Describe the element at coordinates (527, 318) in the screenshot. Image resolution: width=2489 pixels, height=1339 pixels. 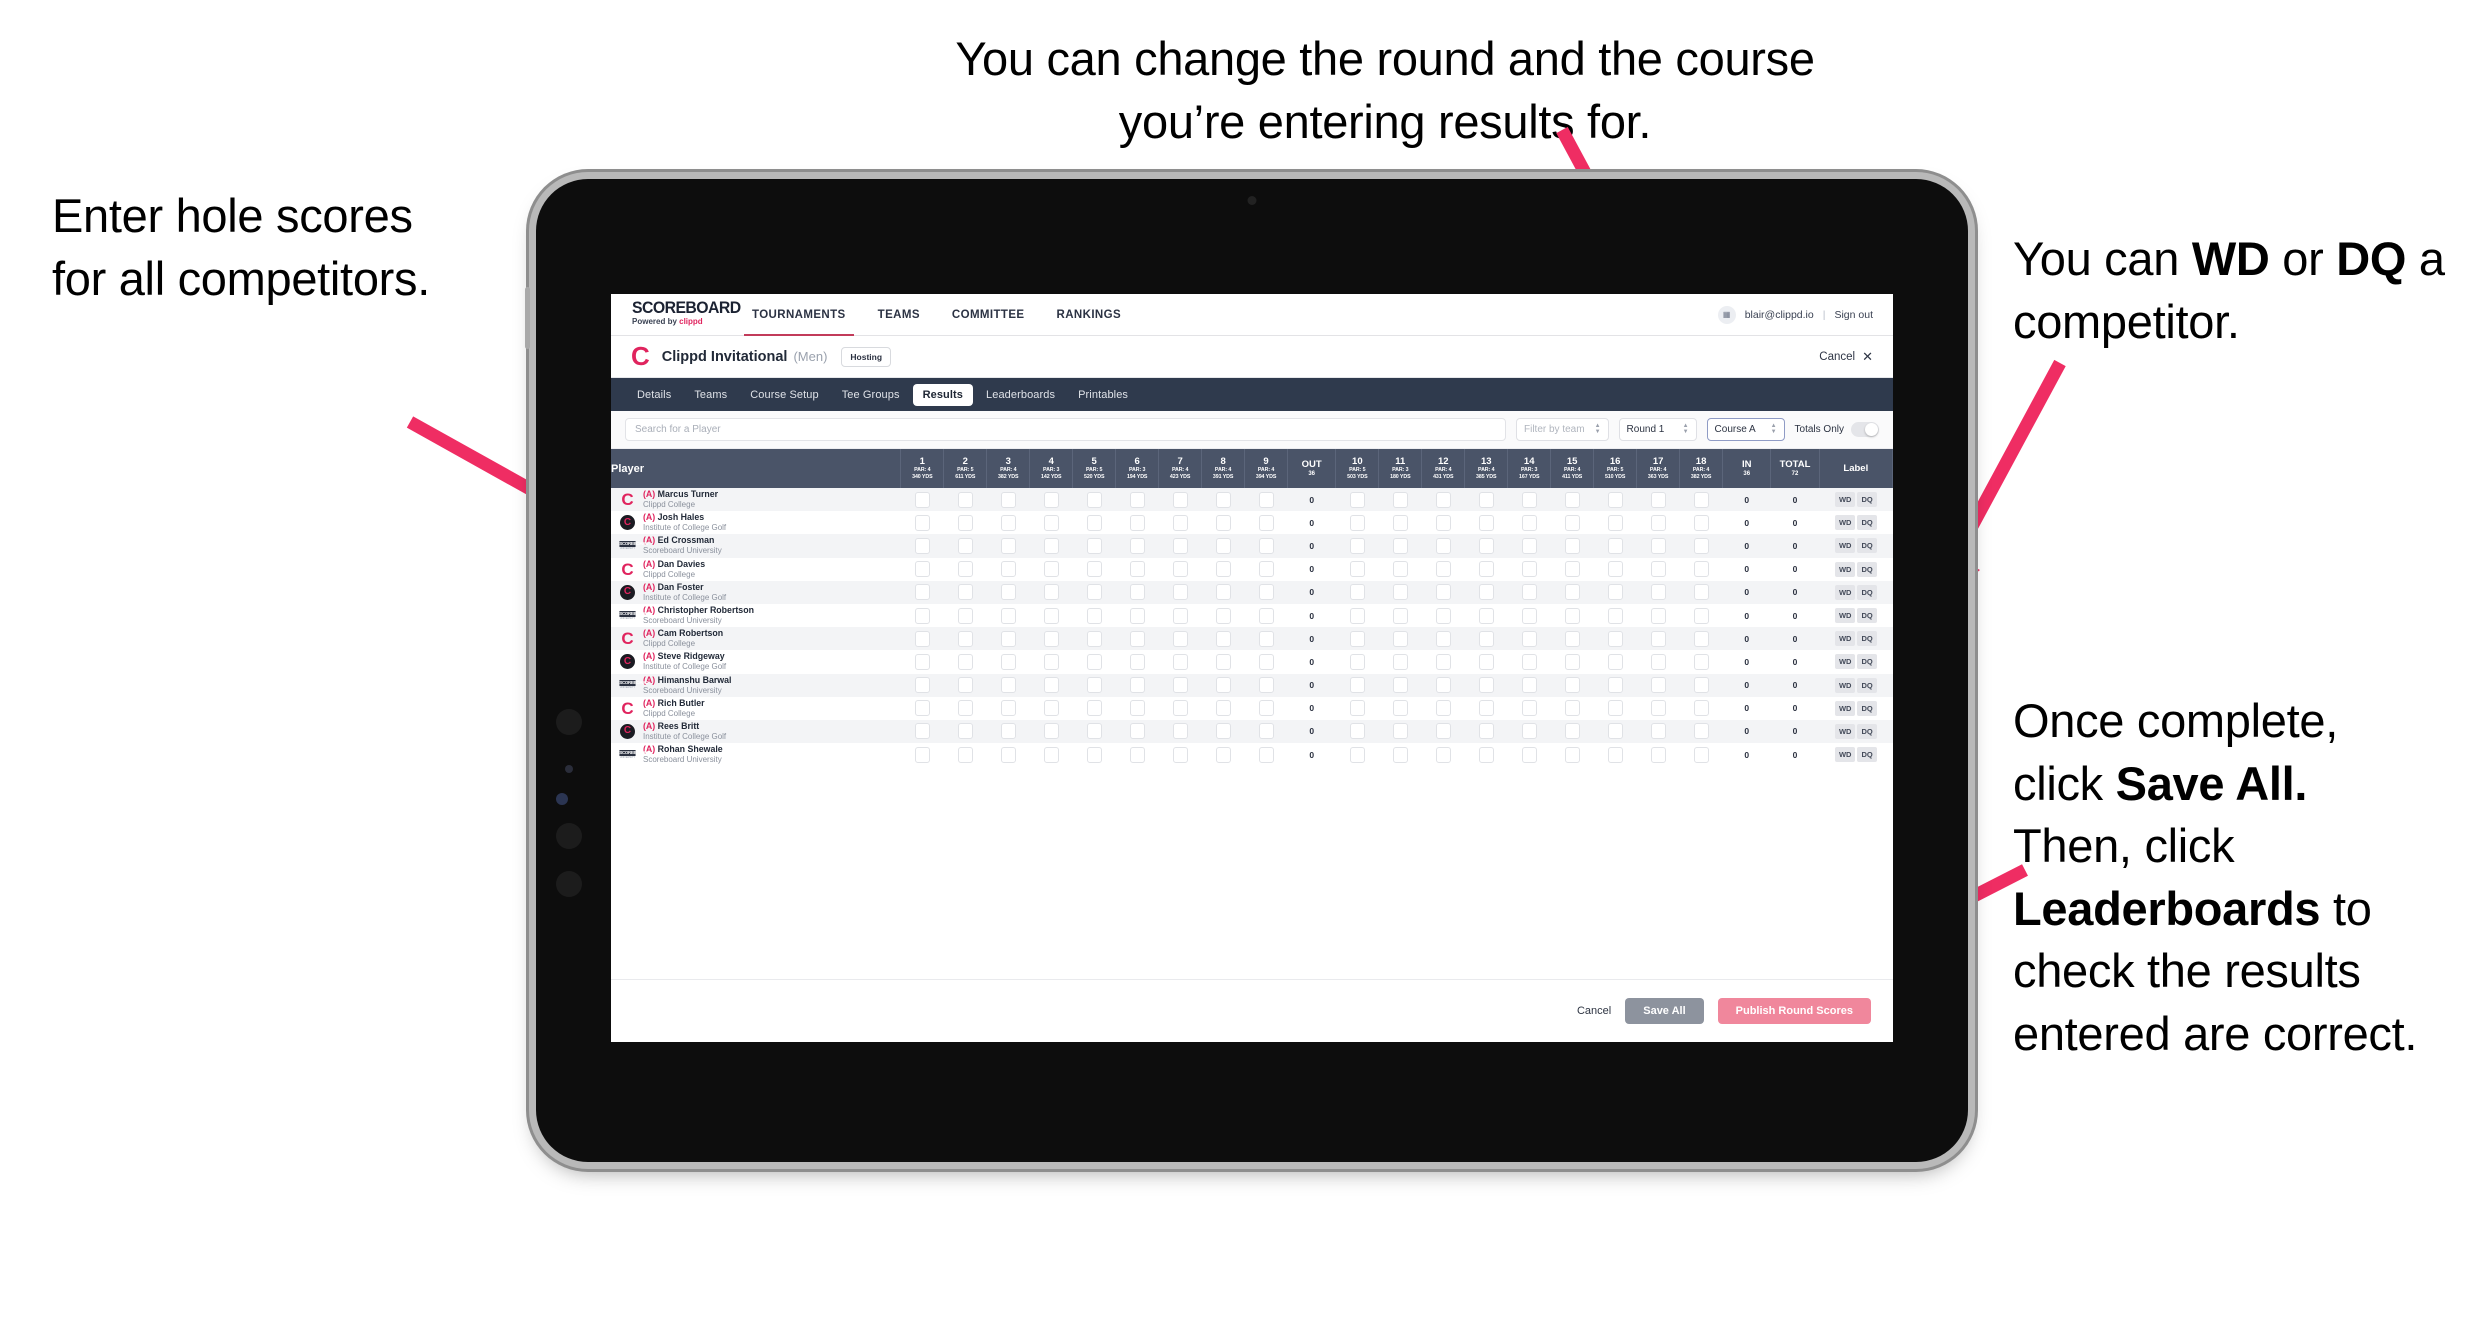
I see `tablet-power-button` at that location.